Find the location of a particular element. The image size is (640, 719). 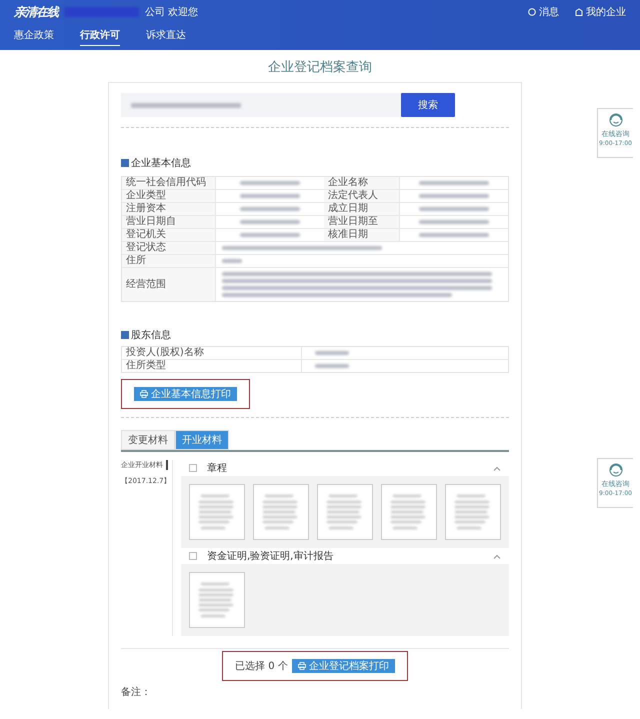

table-label: 成立日期 is located at coordinates (362, 209).